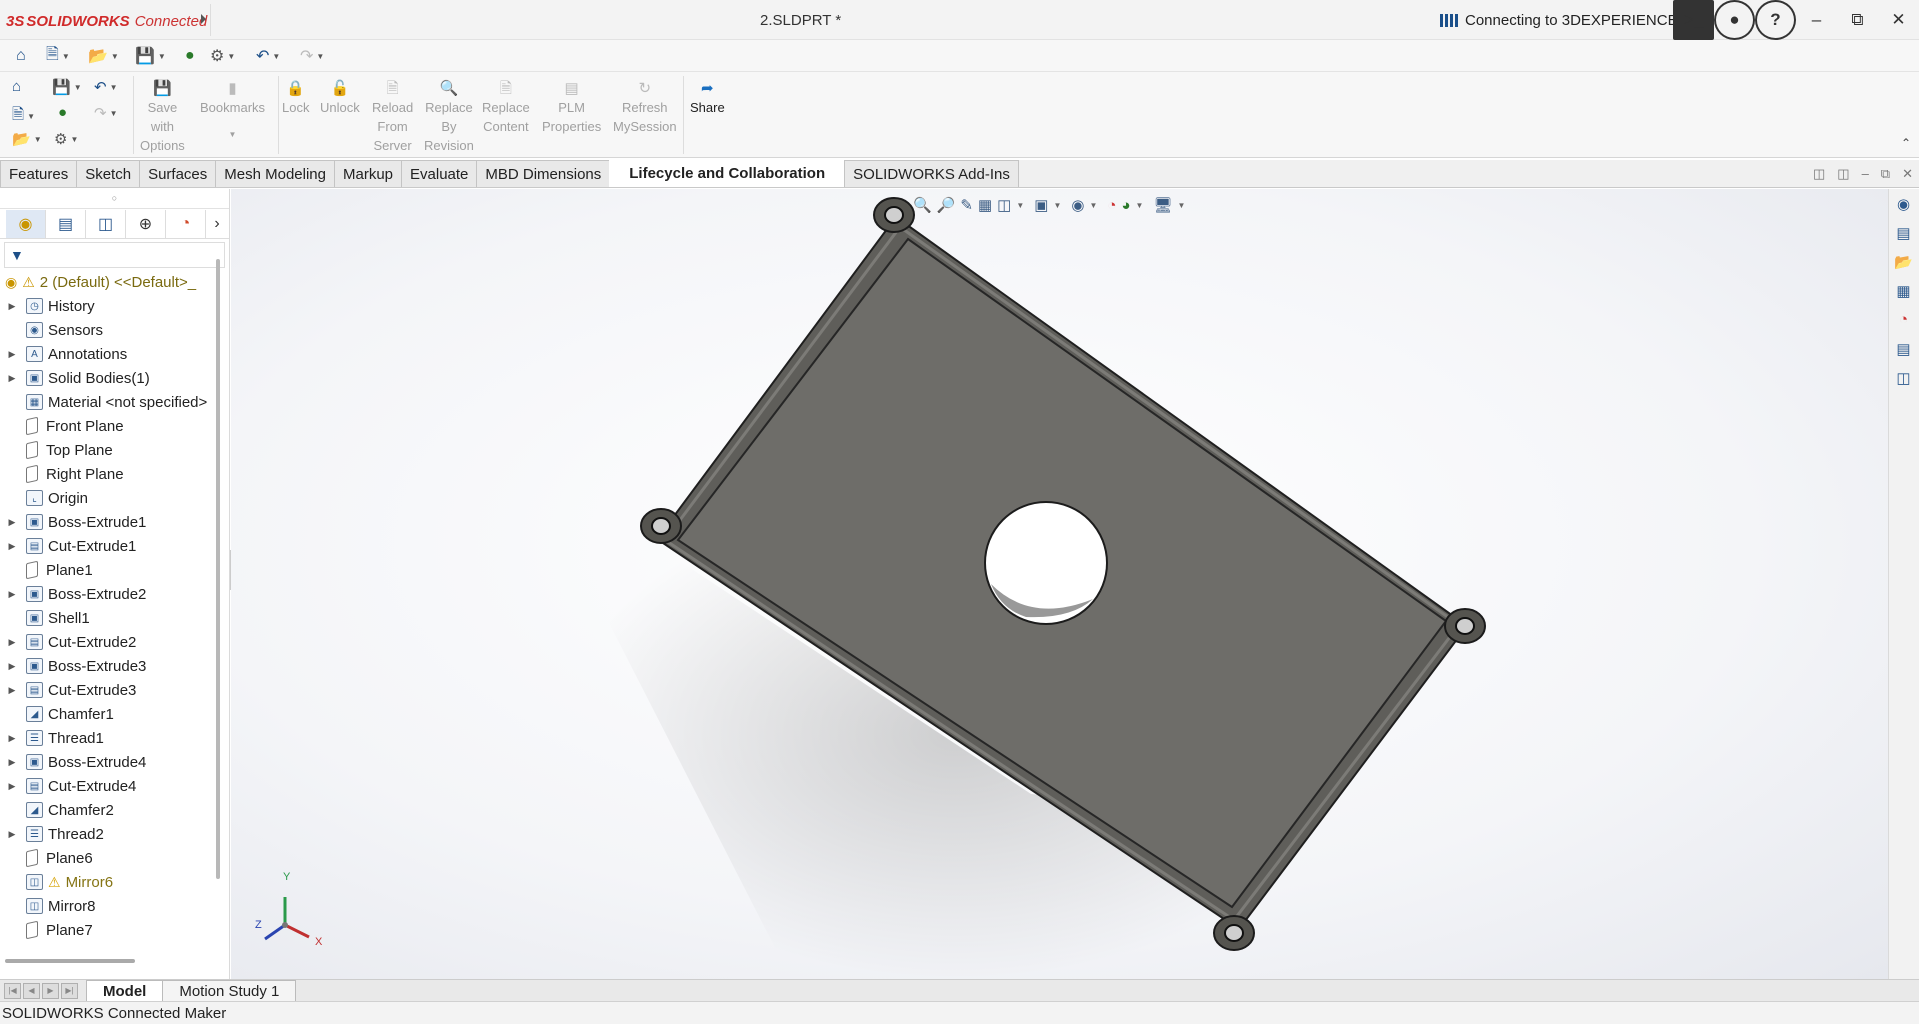  What do you see at coordinates (229, 990) in the screenshot?
I see `tab-motion-study-1: Motion Study 1` at bounding box center [229, 990].